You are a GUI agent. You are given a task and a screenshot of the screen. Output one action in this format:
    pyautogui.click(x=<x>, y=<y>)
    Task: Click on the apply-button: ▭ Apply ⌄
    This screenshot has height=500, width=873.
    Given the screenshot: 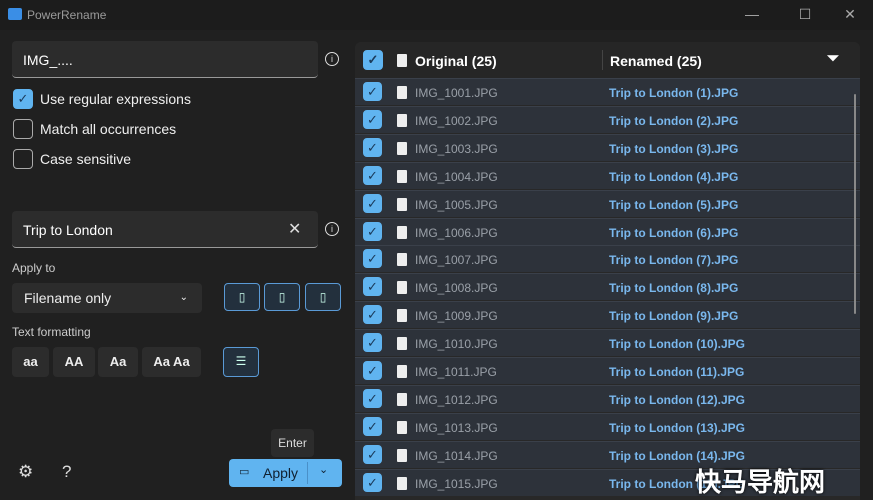 What is the action you would take?
    pyautogui.click(x=285, y=473)
    